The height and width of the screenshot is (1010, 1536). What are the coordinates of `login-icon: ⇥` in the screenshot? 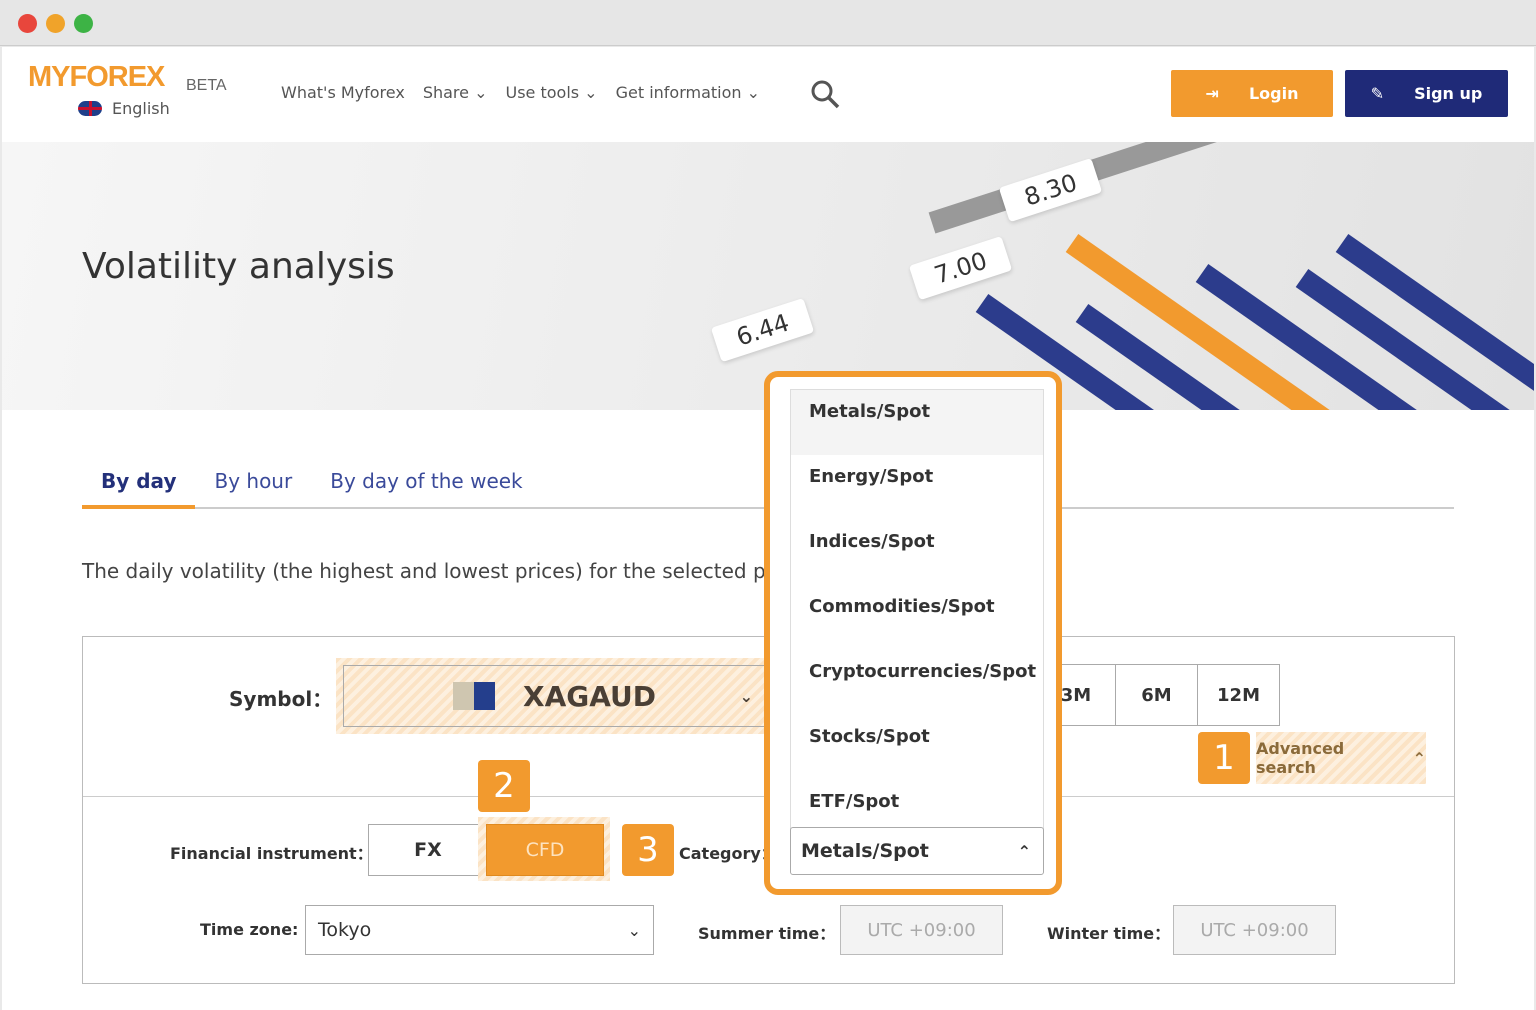 It's located at (1212, 93).